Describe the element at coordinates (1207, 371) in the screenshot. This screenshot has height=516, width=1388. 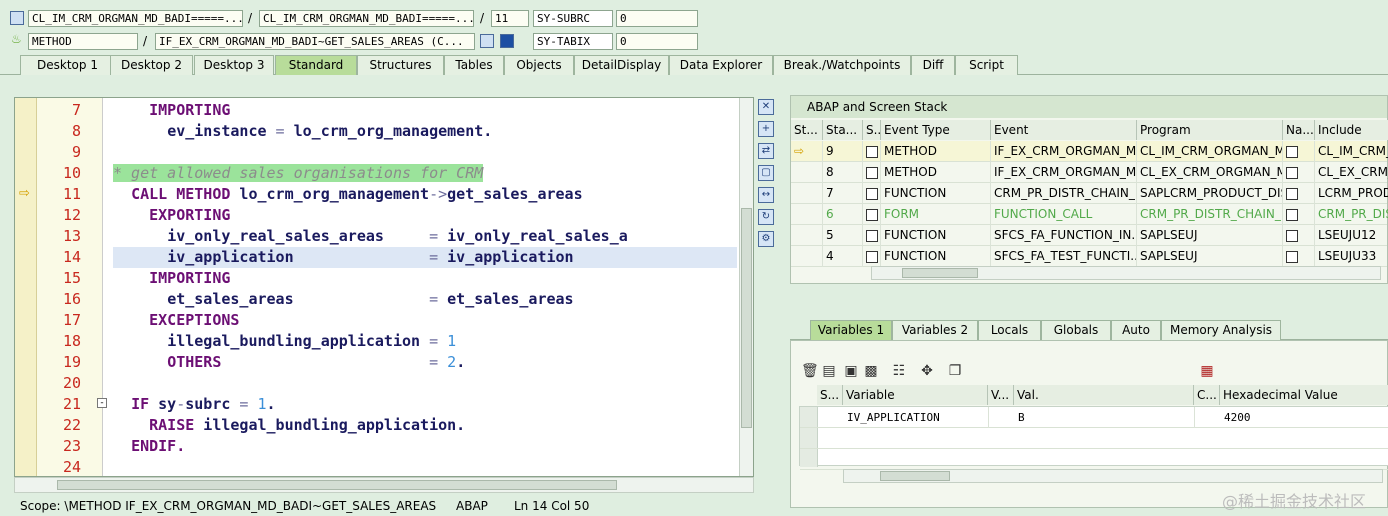
I see `save-icon: ▦` at that location.